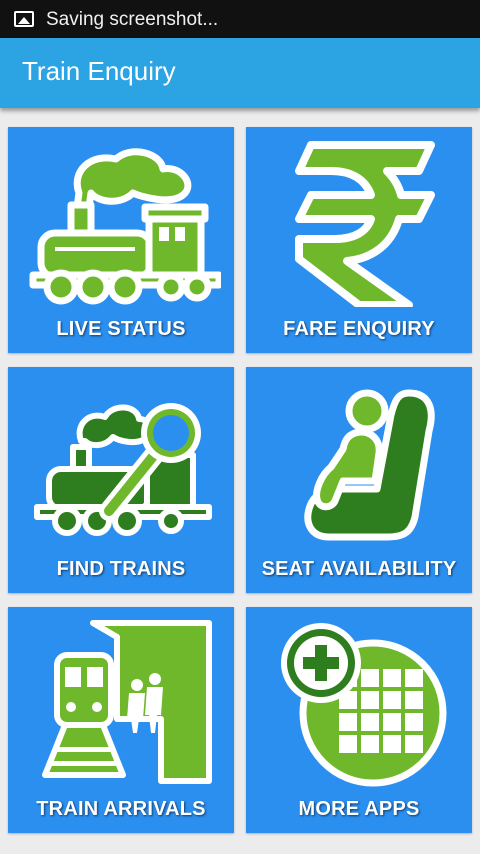 Image resolution: width=480 pixels, height=854 pixels. I want to click on seat-availability-label: SEAT AVAILABILITY, so click(359, 569).